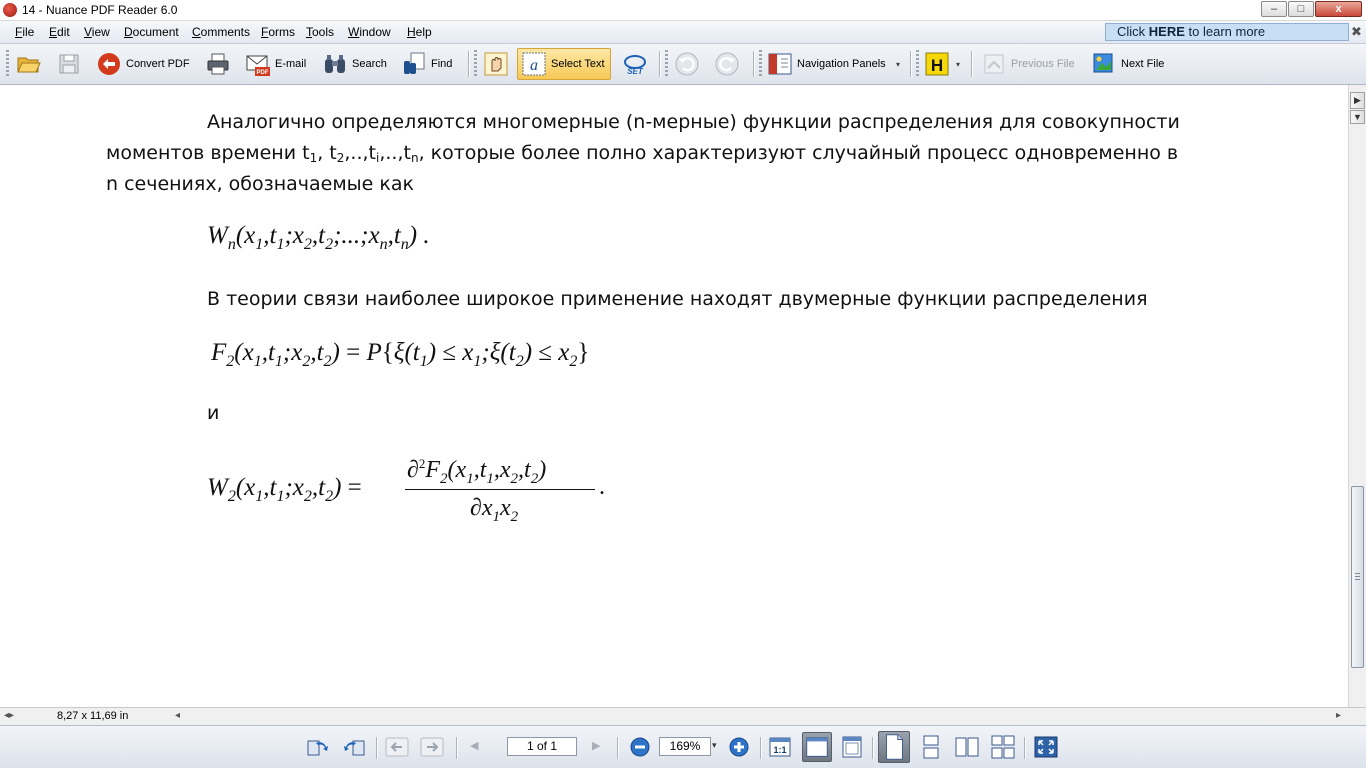 This screenshot has height=768, width=1366. I want to click on menu-help: Help, so click(419, 32).